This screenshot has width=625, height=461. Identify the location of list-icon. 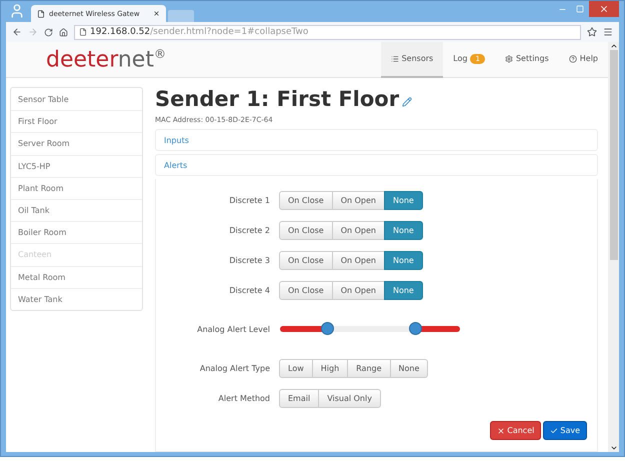
(394, 58).